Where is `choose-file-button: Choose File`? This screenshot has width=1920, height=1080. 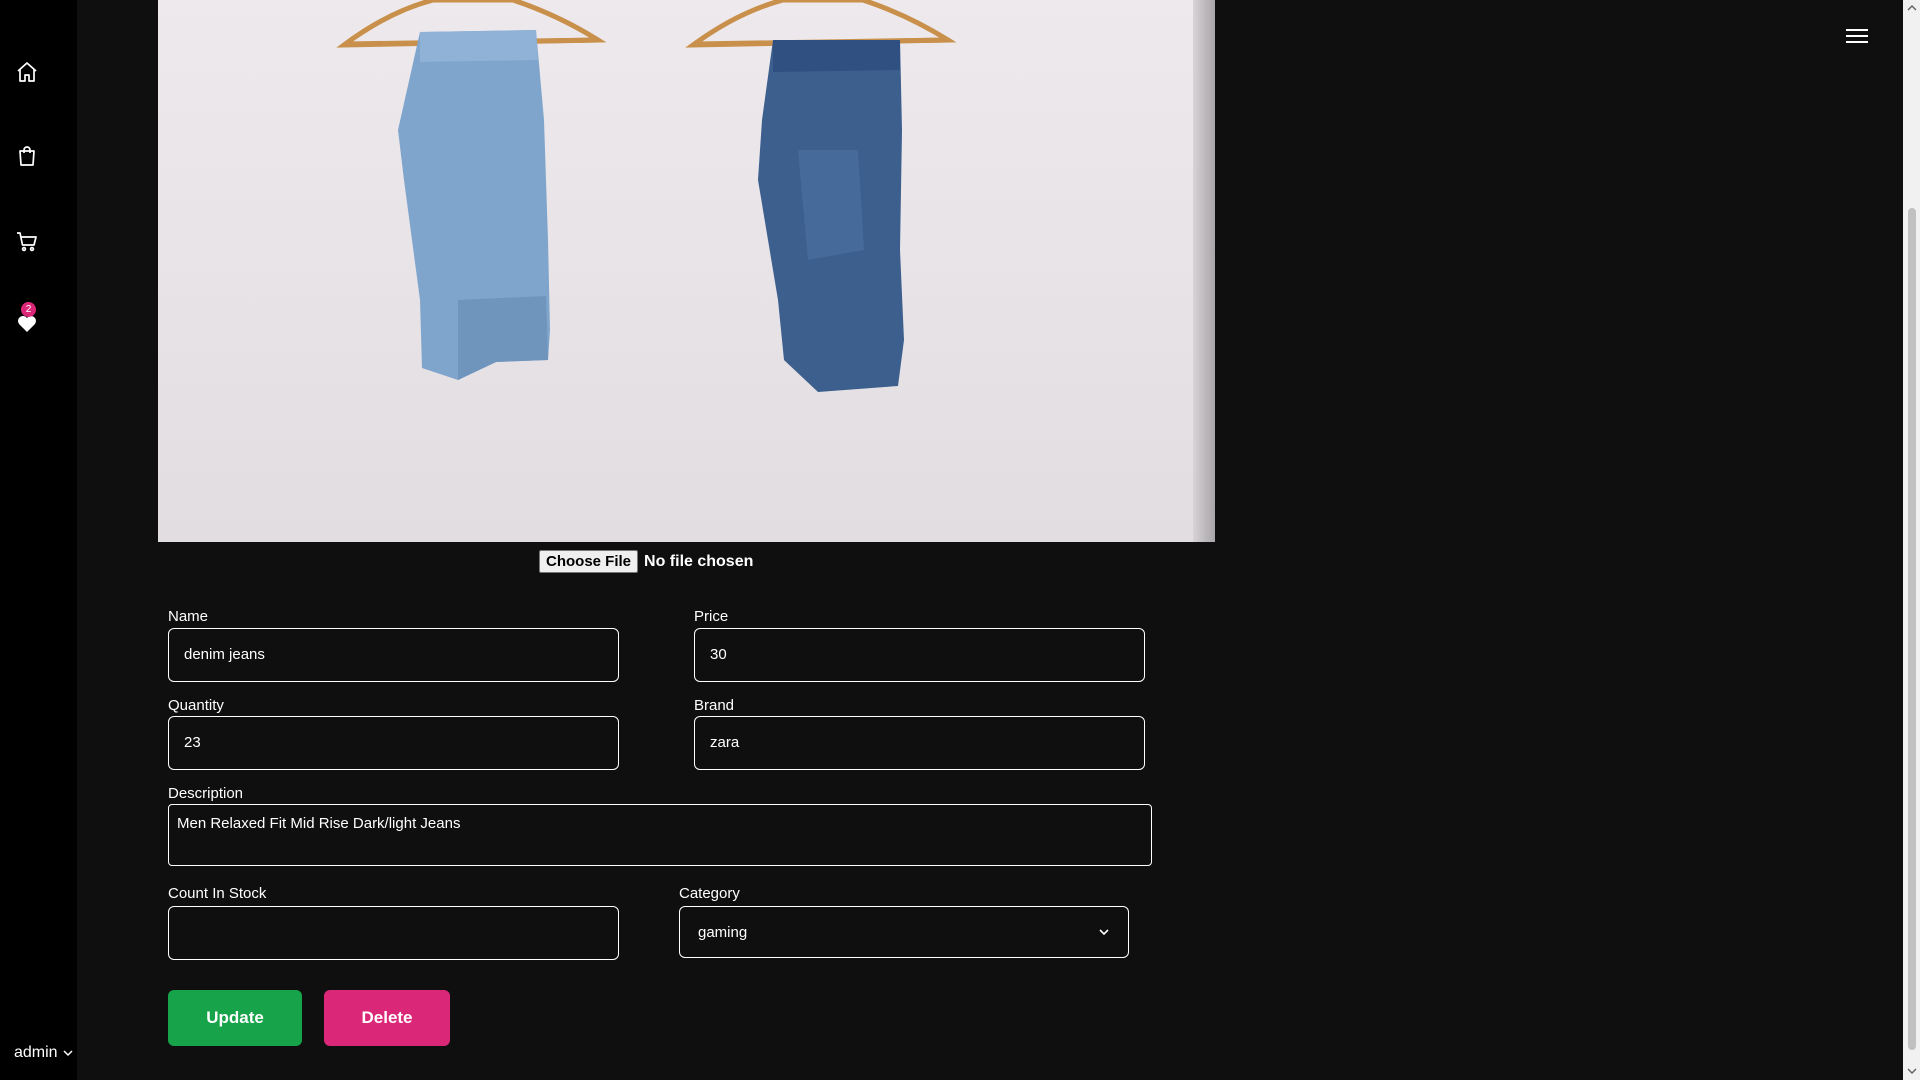 choose-file-button: Choose File is located at coordinates (589, 561).